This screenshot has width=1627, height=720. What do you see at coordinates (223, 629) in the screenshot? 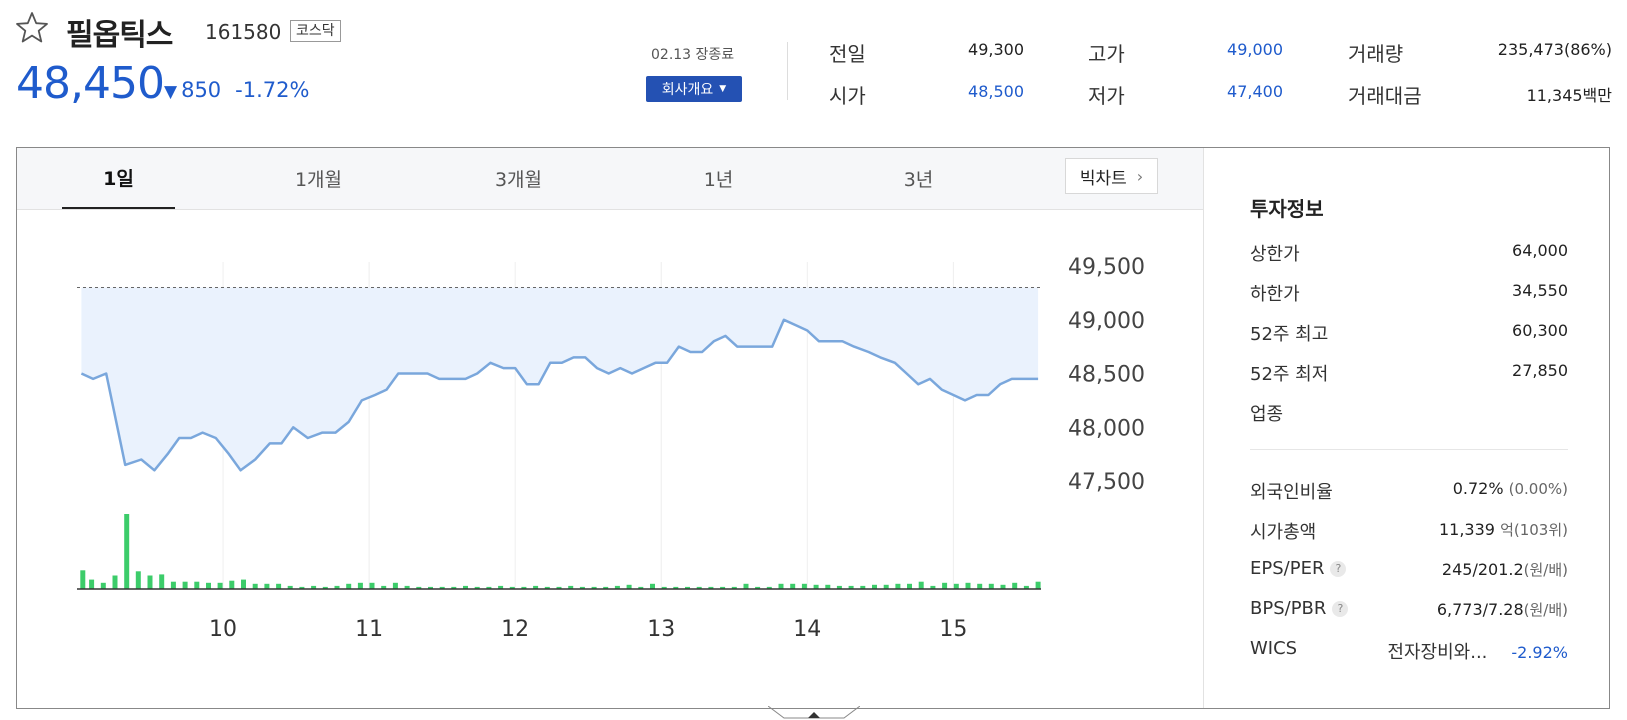
I see `x-tick-label: 10` at bounding box center [223, 629].